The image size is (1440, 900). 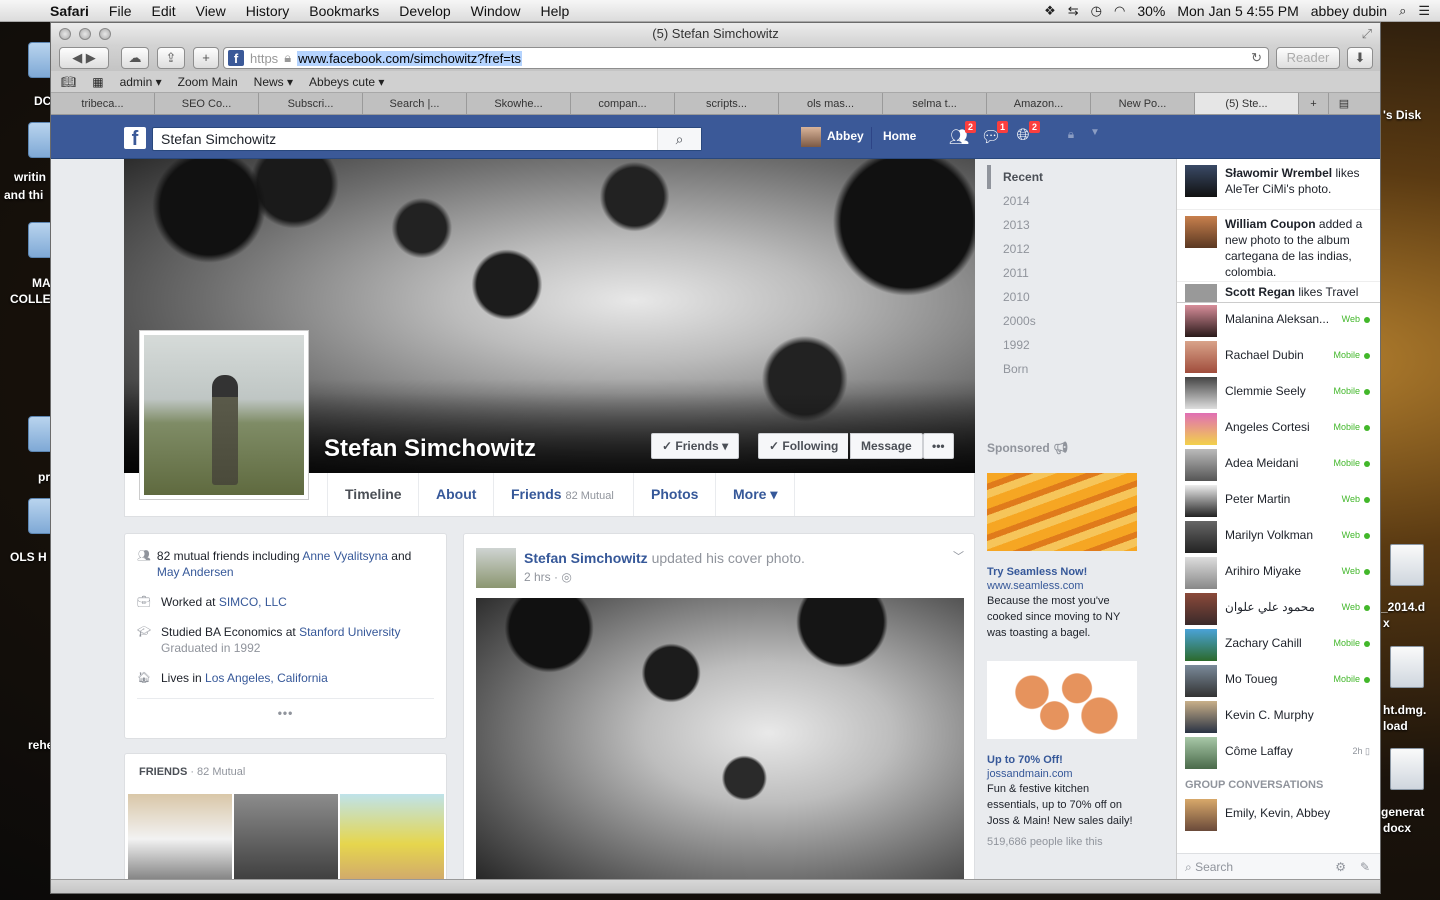 What do you see at coordinates (409, 58) in the screenshot?
I see `url-text: www.facebook.com/simchowitz?fref=ts` at bounding box center [409, 58].